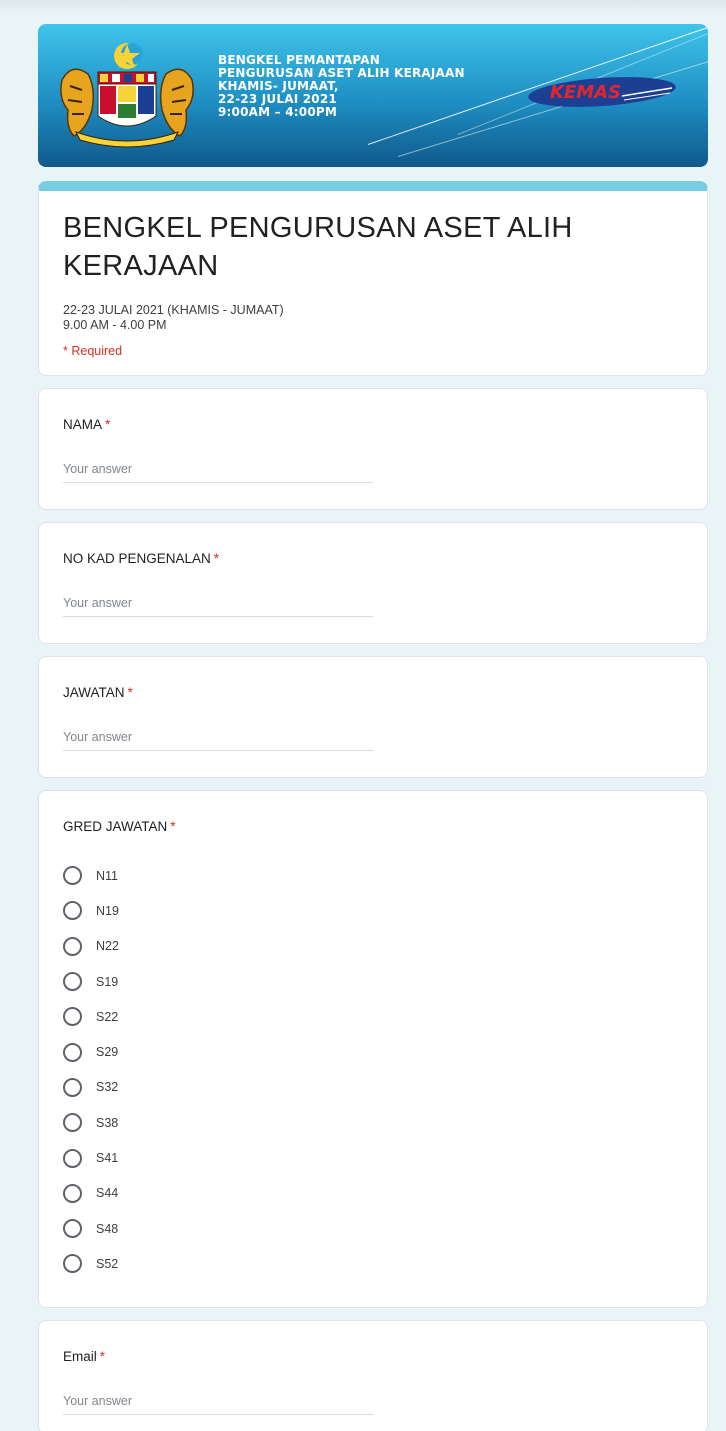 The image size is (726, 1431). I want to click on radio-option-s44: S44, so click(373, 1193).